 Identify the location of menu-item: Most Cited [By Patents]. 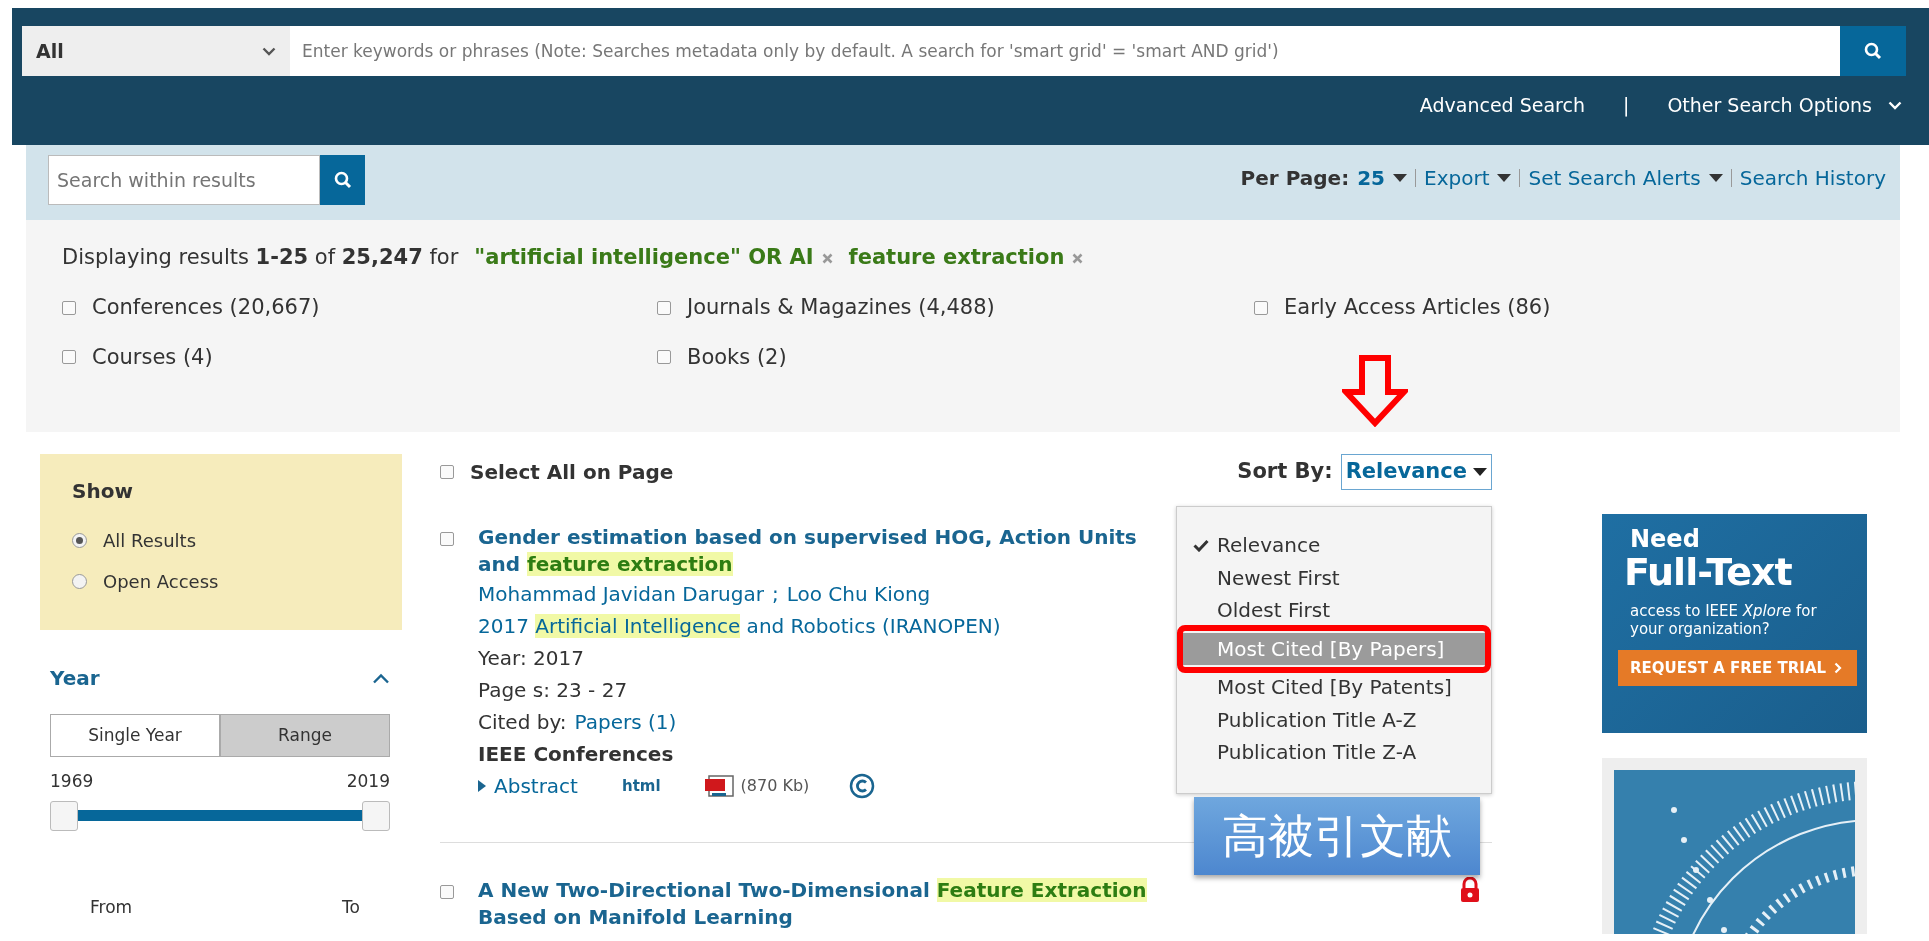
(1334, 687).